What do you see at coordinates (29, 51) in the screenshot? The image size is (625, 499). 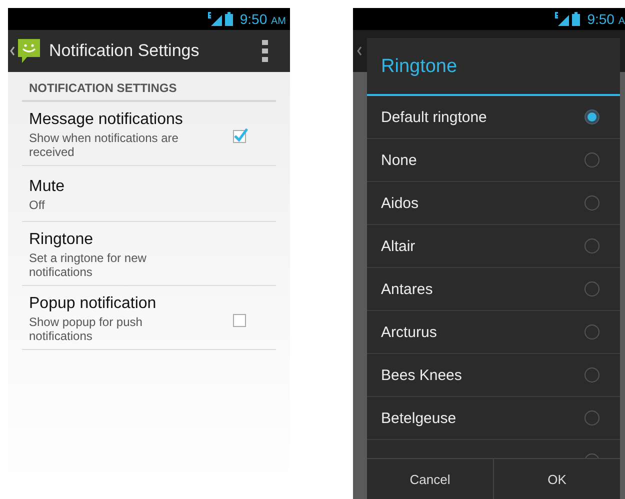 I see `smiley-chat-icon` at bounding box center [29, 51].